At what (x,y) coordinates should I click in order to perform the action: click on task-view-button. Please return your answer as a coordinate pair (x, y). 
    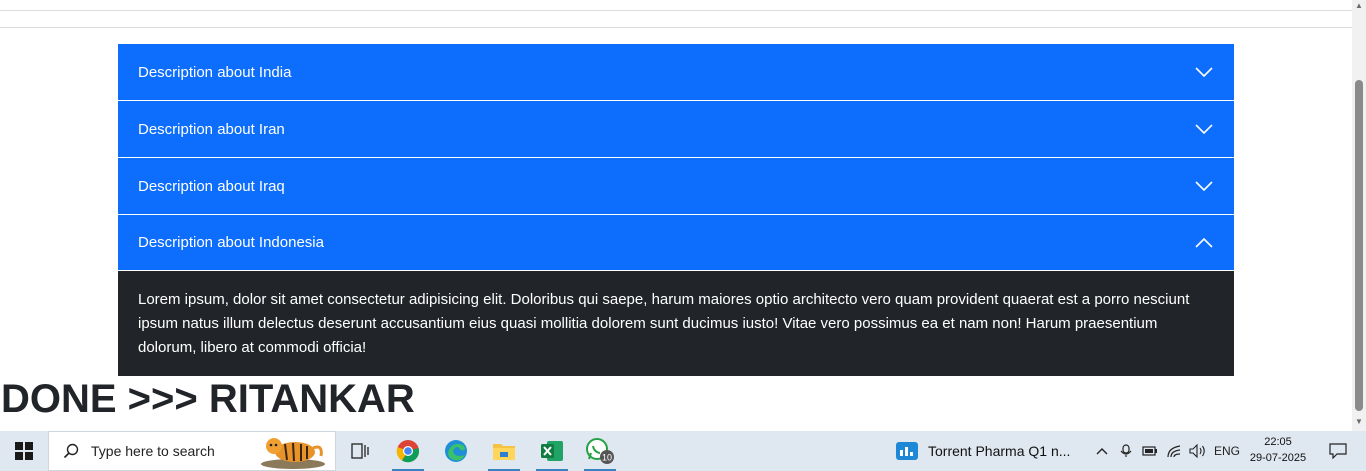
    Looking at the image, I should click on (360, 451).